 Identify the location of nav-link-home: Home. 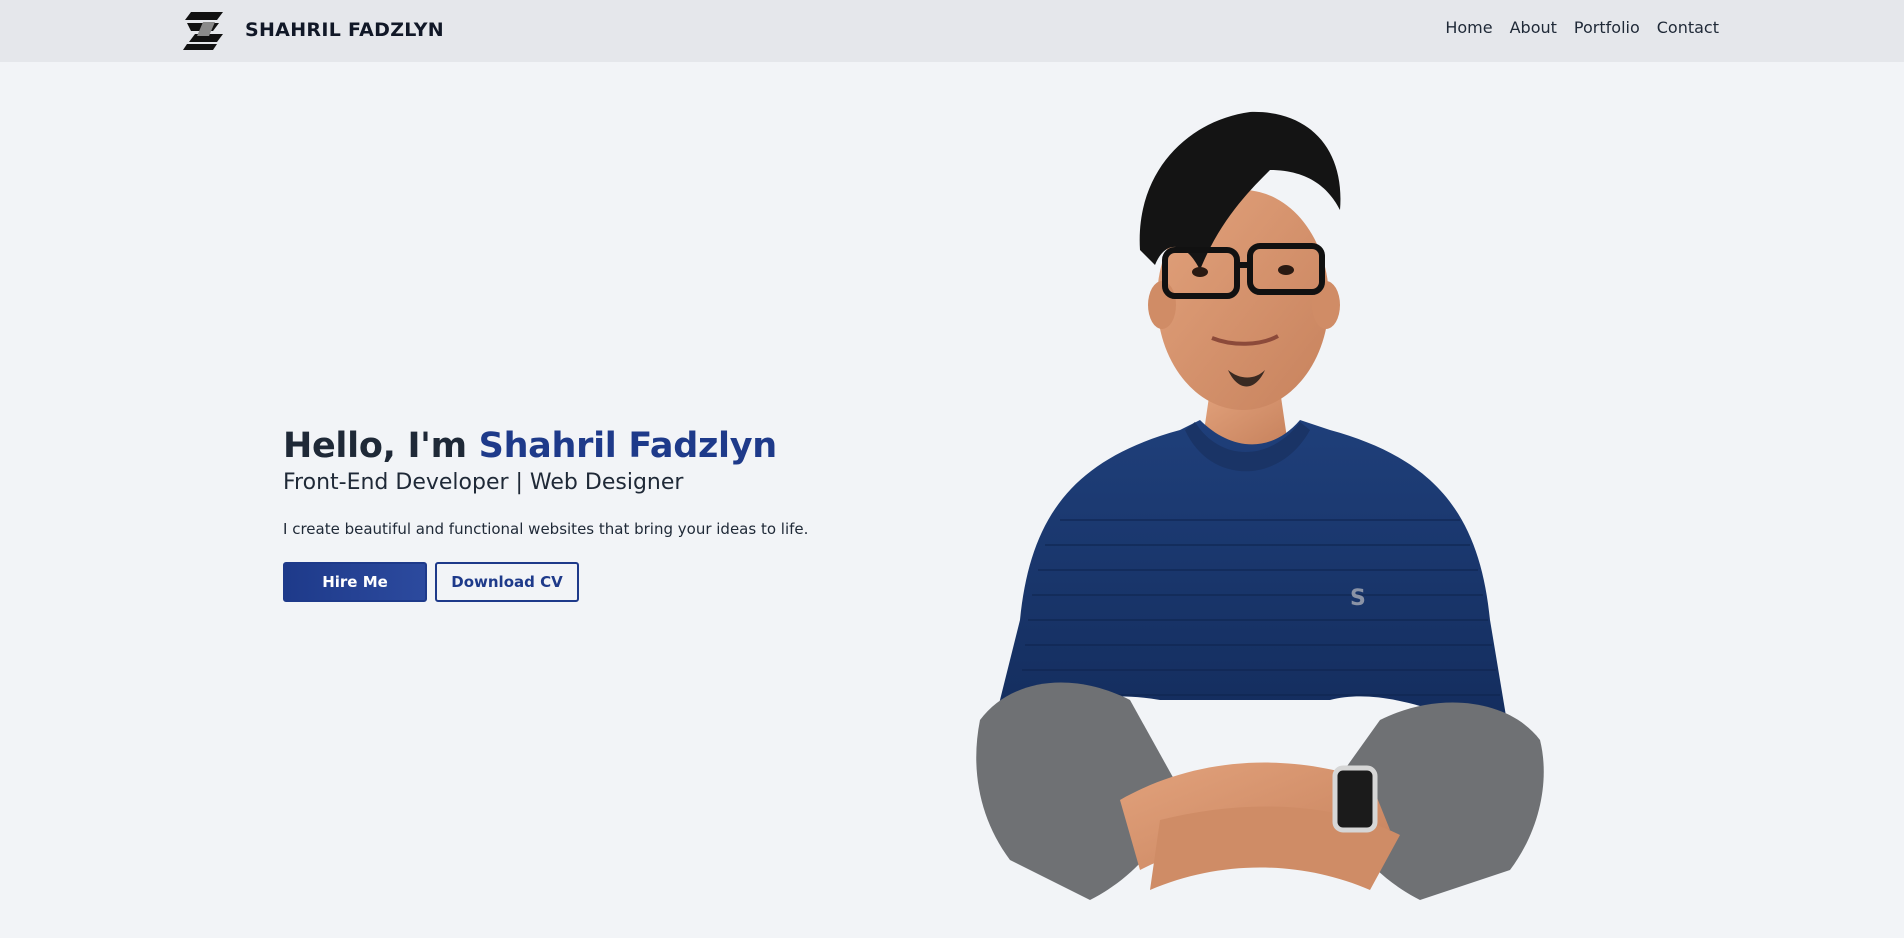
(1468, 27).